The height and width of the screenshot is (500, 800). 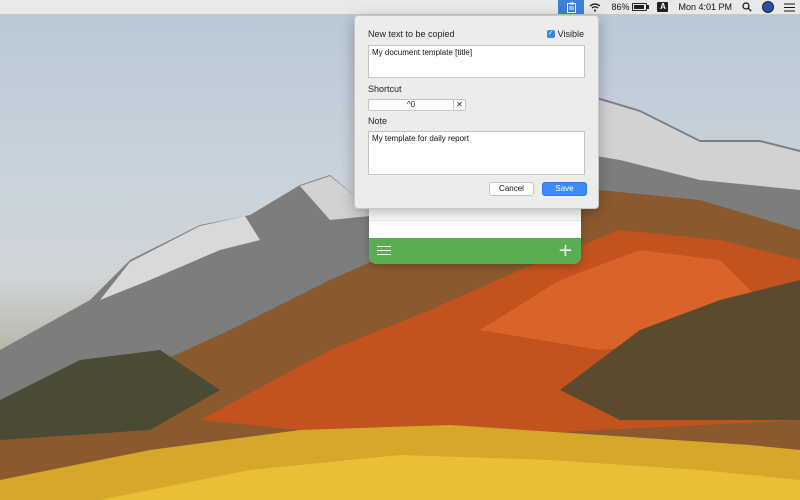 I want to click on input-source-icon: A, so click(x=663, y=7).